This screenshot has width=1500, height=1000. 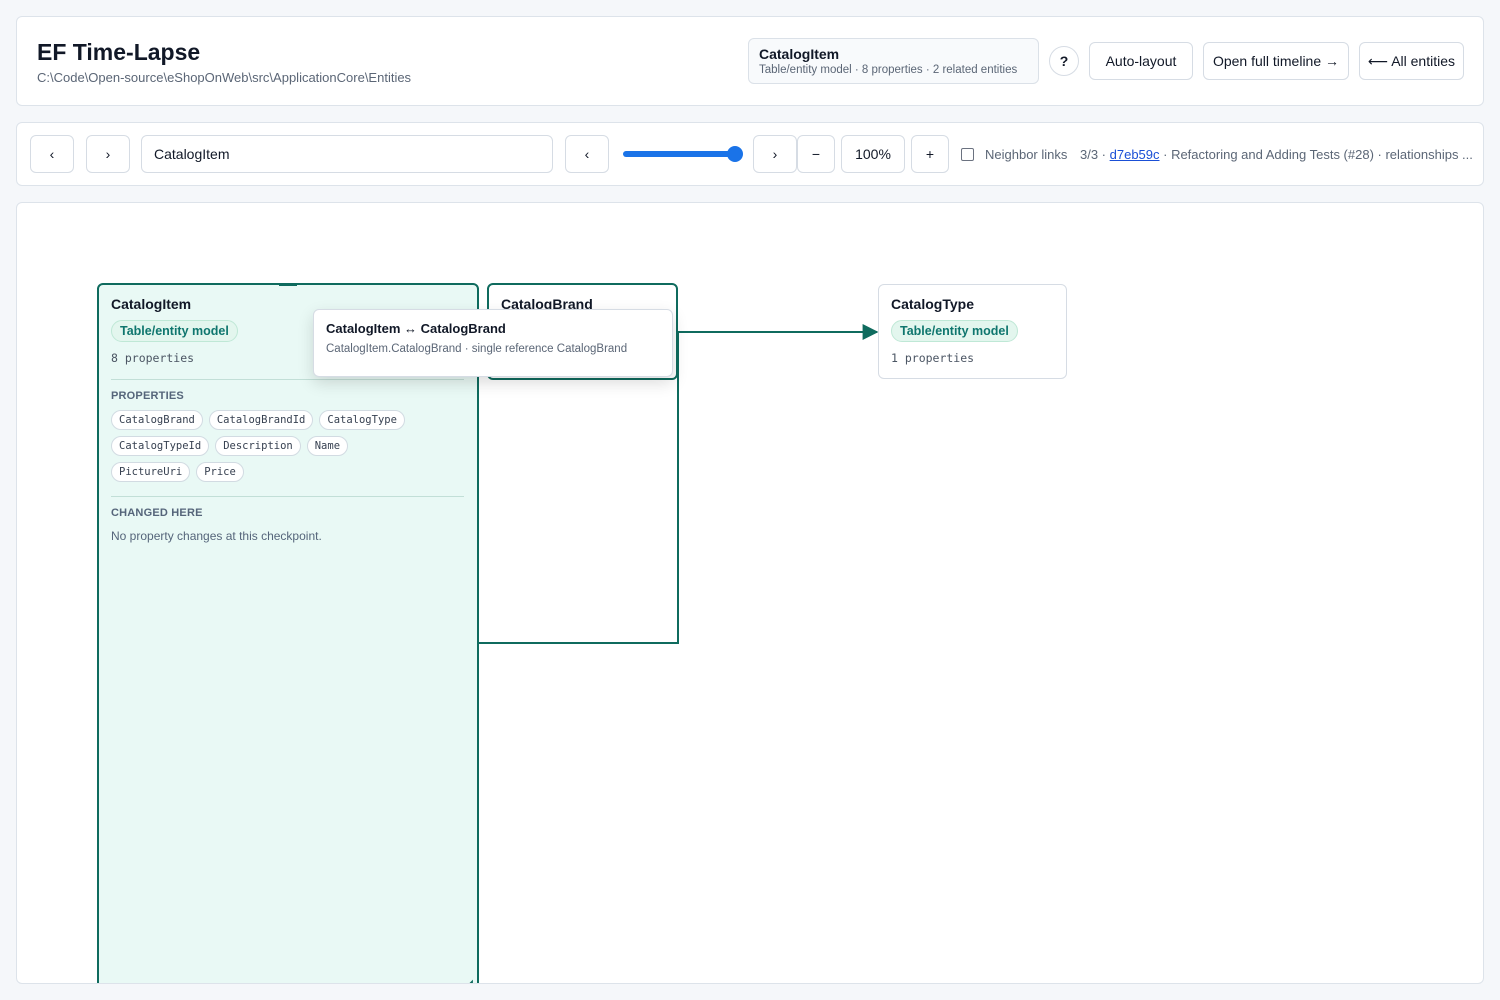 I want to click on property-chip: CatalogType, so click(x=362, y=420).